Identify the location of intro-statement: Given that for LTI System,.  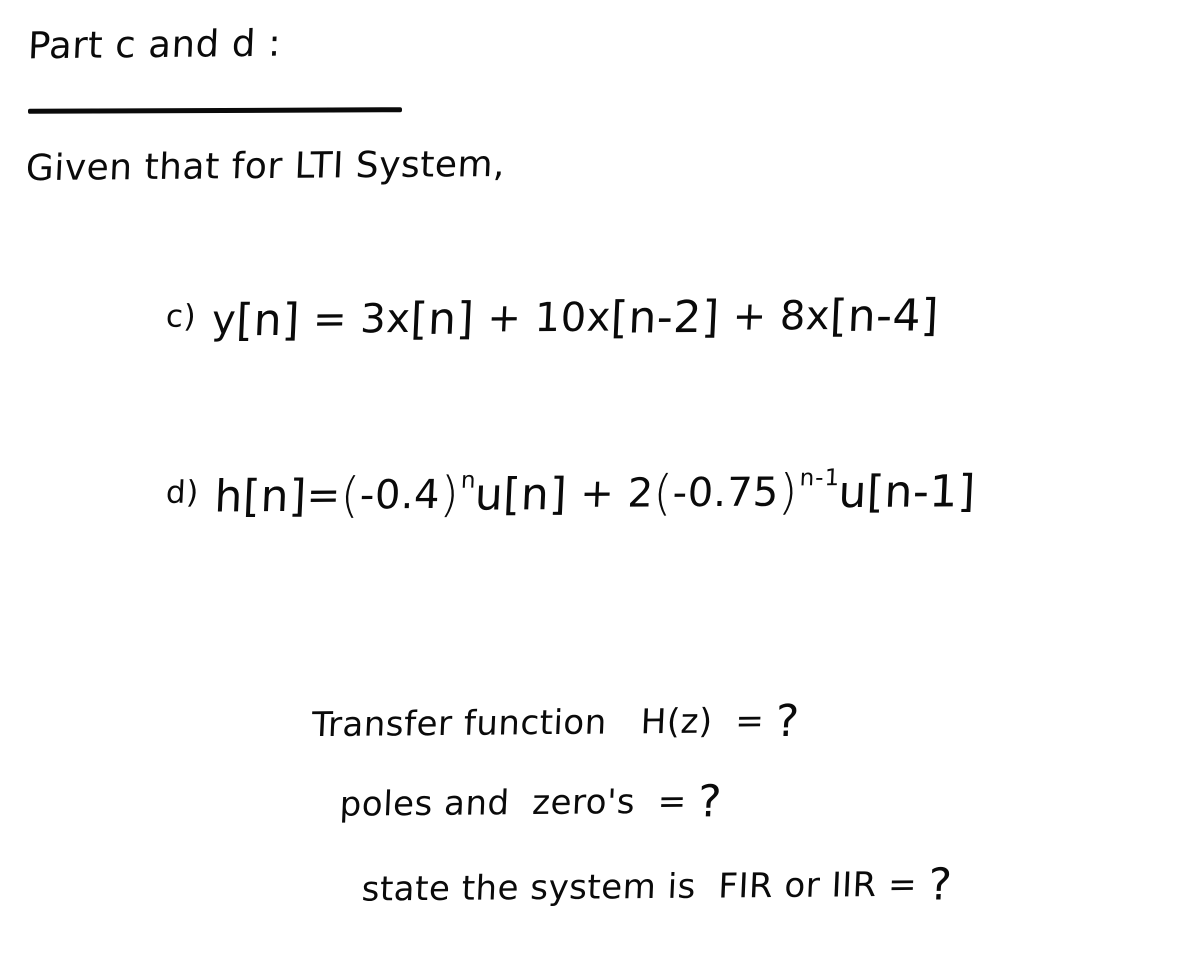
(265, 166).